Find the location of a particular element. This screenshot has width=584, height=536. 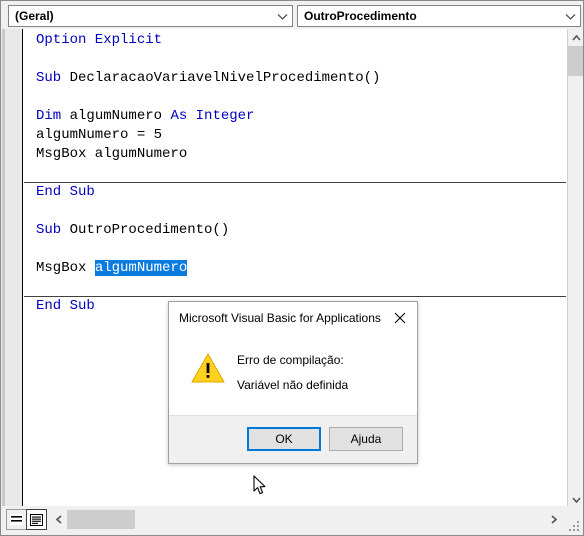

code-token: OutroProcedimento() is located at coordinates (149, 230).